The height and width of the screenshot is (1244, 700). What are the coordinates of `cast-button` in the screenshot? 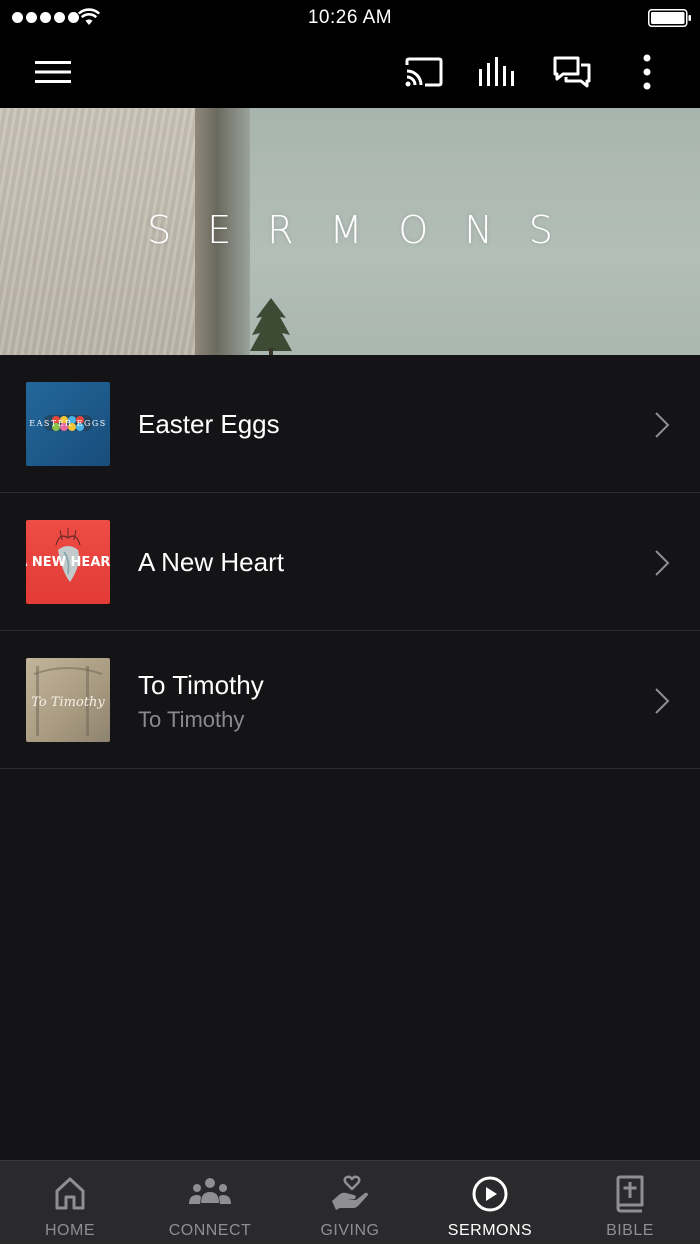 It's located at (423, 72).